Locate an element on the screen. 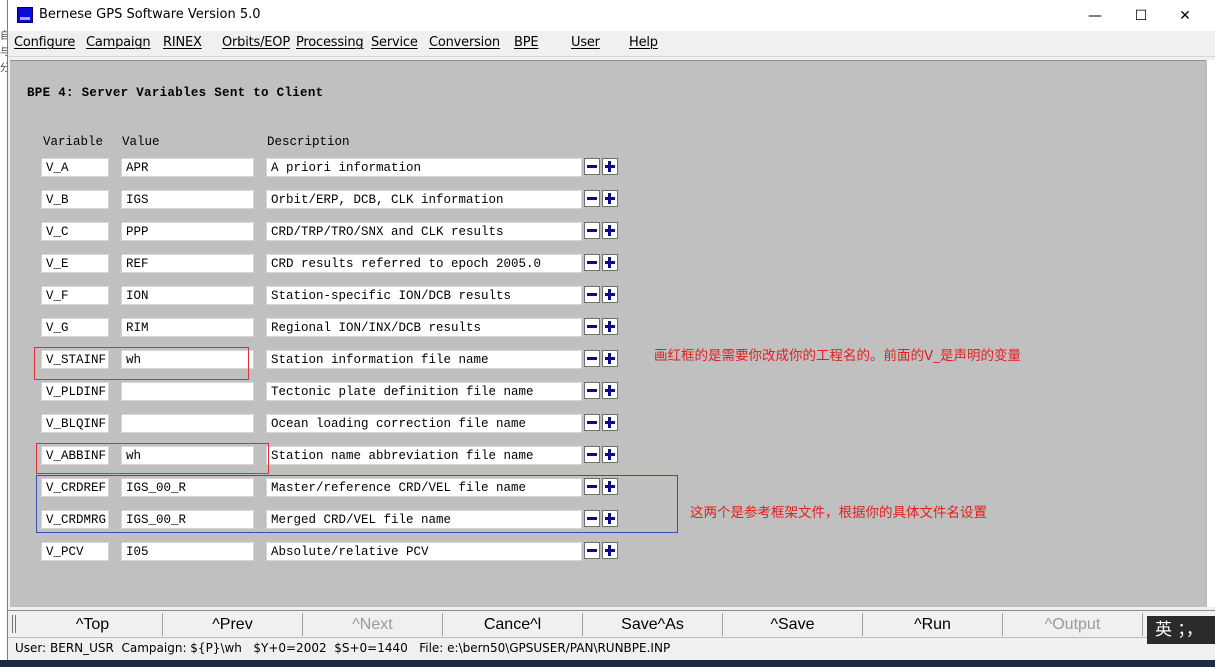 This screenshot has width=1215, height=667. description-v-c: CRD/TRP/TRO/SNX and CLK results is located at coordinates (424, 231).